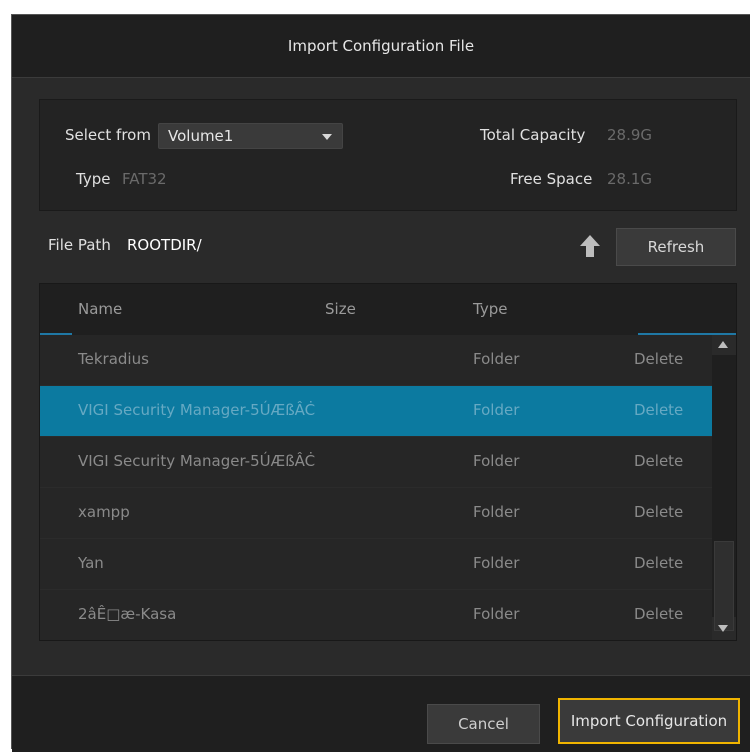 This screenshot has height=752, width=750. Describe the element at coordinates (327, 137) in the screenshot. I see `chevron-down-icon` at that location.